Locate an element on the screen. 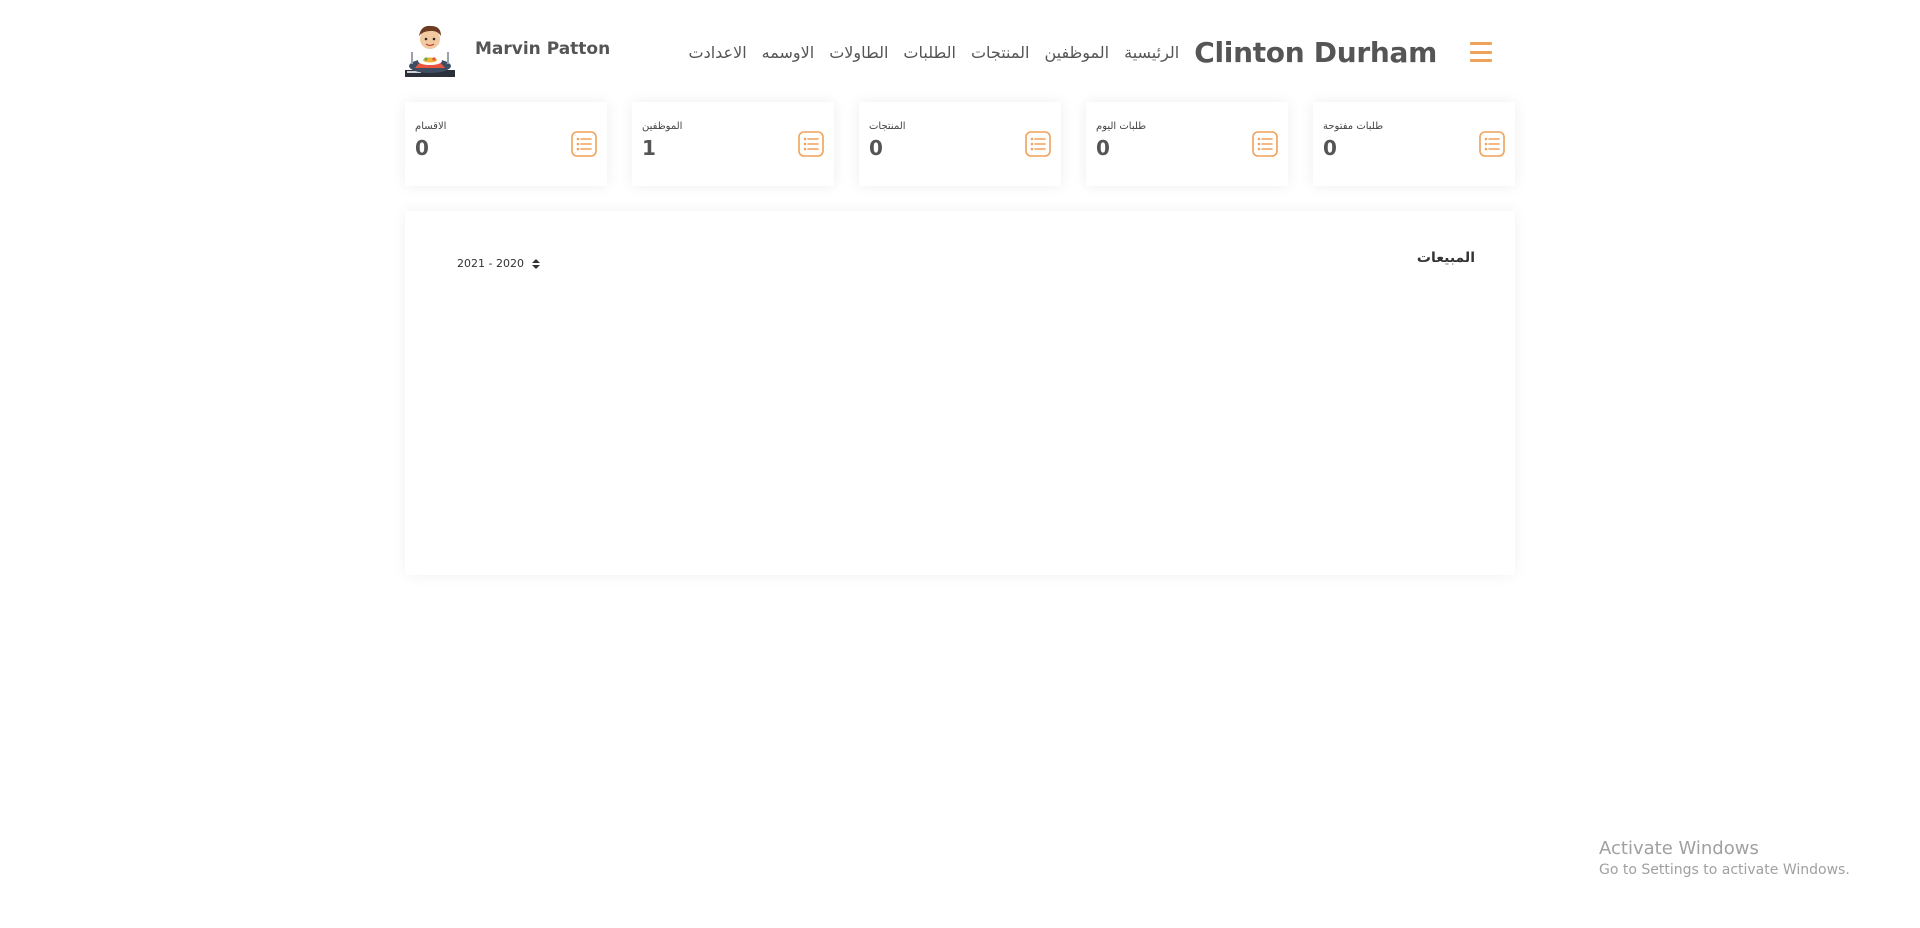 The width and height of the screenshot is (1920, 928). nav-item-orders: الطلبات is located at coordinates (929, 52).